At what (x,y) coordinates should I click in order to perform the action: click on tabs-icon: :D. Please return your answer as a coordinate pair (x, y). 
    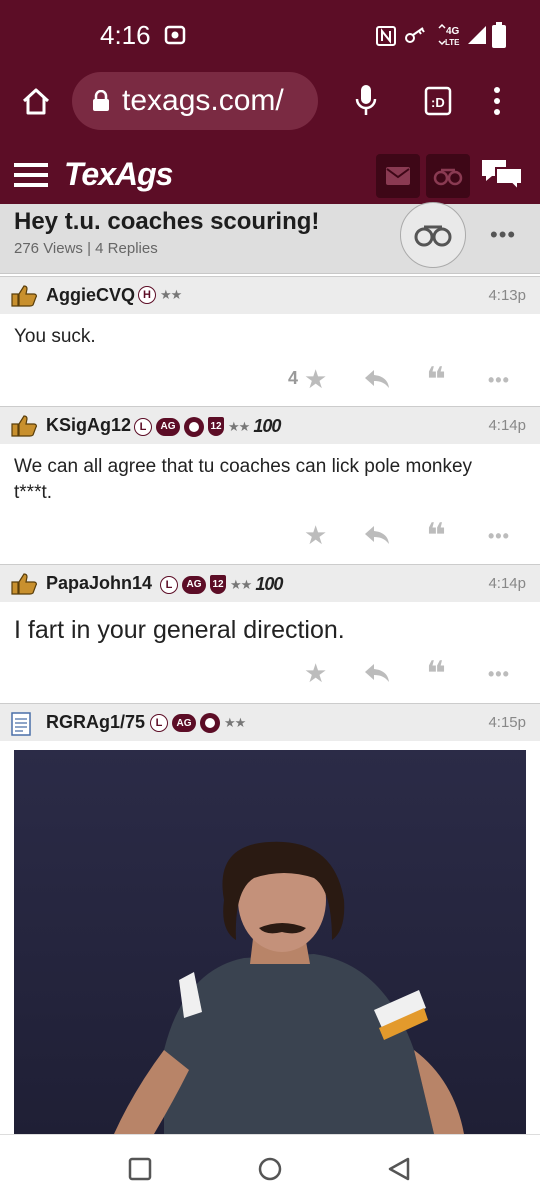
    Looking at the image, I should click on (438, 101).